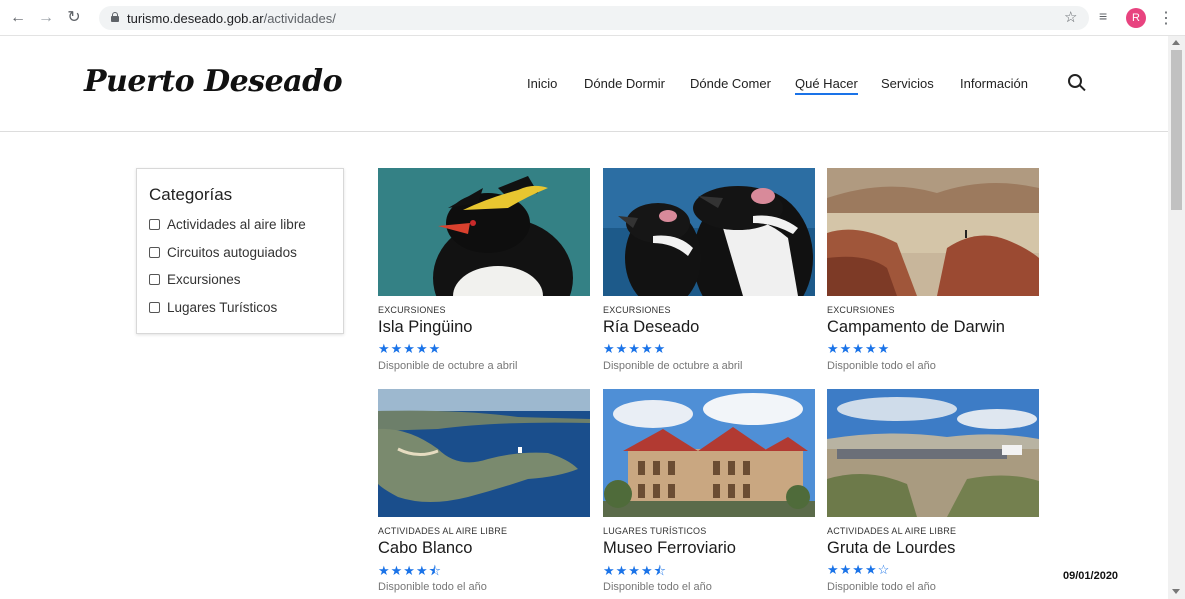 This screenshot has height=599, width=1185. I want to click on nav-servicios: Servicios, so click(907, 83).